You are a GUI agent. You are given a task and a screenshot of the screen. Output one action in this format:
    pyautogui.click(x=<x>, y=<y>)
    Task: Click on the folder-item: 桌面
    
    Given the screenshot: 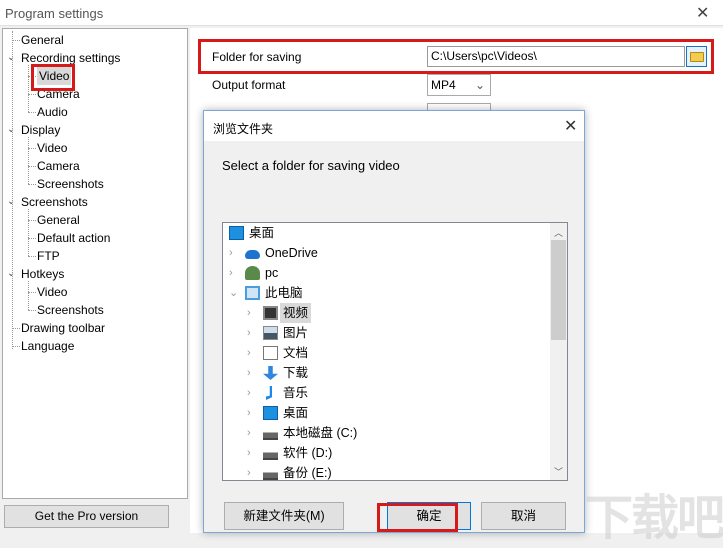 What is the action you would take?
    pyautogui.click(x=379, y=233)
    